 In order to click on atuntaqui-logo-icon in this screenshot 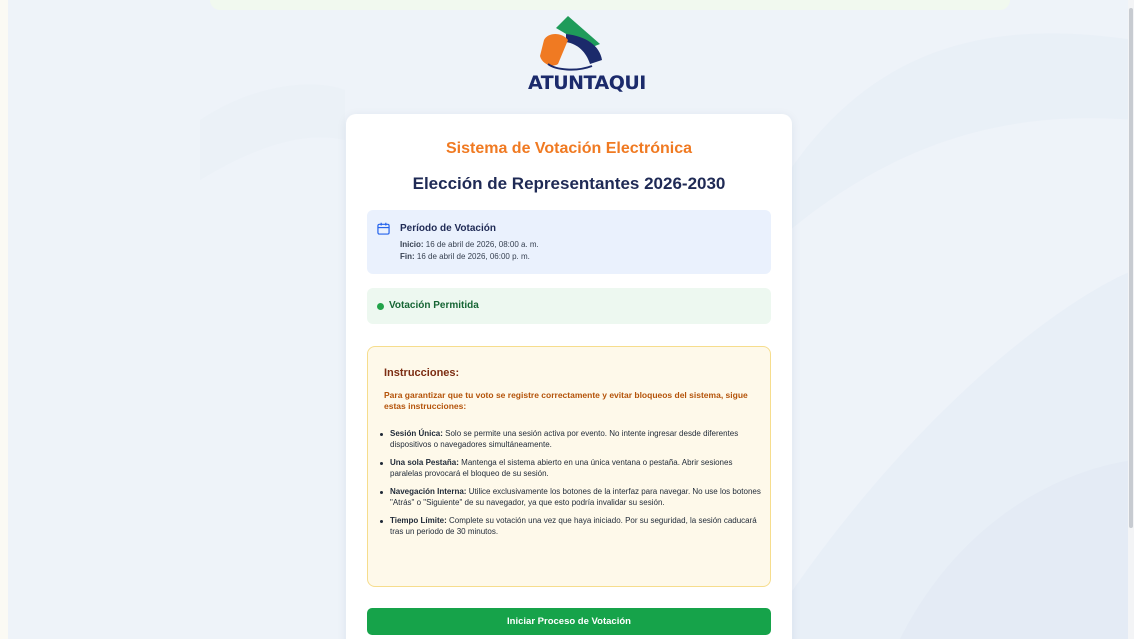, I will do `click(571, 43)`.